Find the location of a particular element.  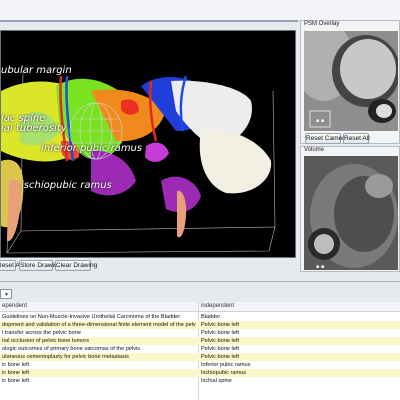

psm-overlay-view: ▪ ▪ is located at coordinates (351, 81).